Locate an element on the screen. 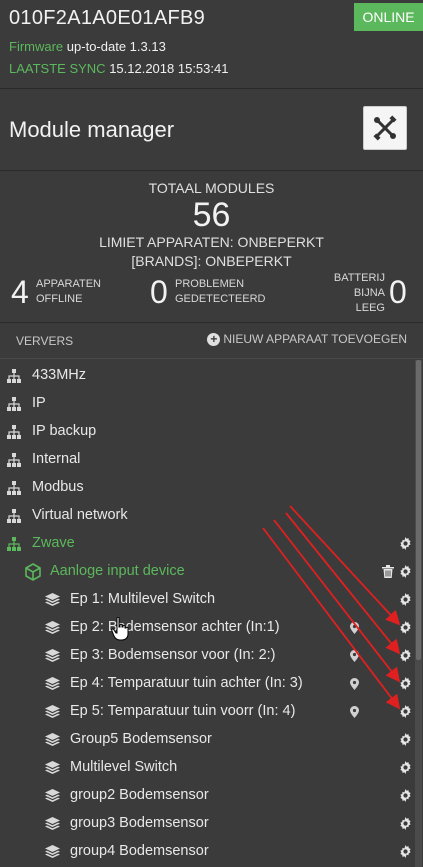 Image resolution: width=423 pixels, height=867 pixels. network-label: Internal is located at coordinates (56, 459).